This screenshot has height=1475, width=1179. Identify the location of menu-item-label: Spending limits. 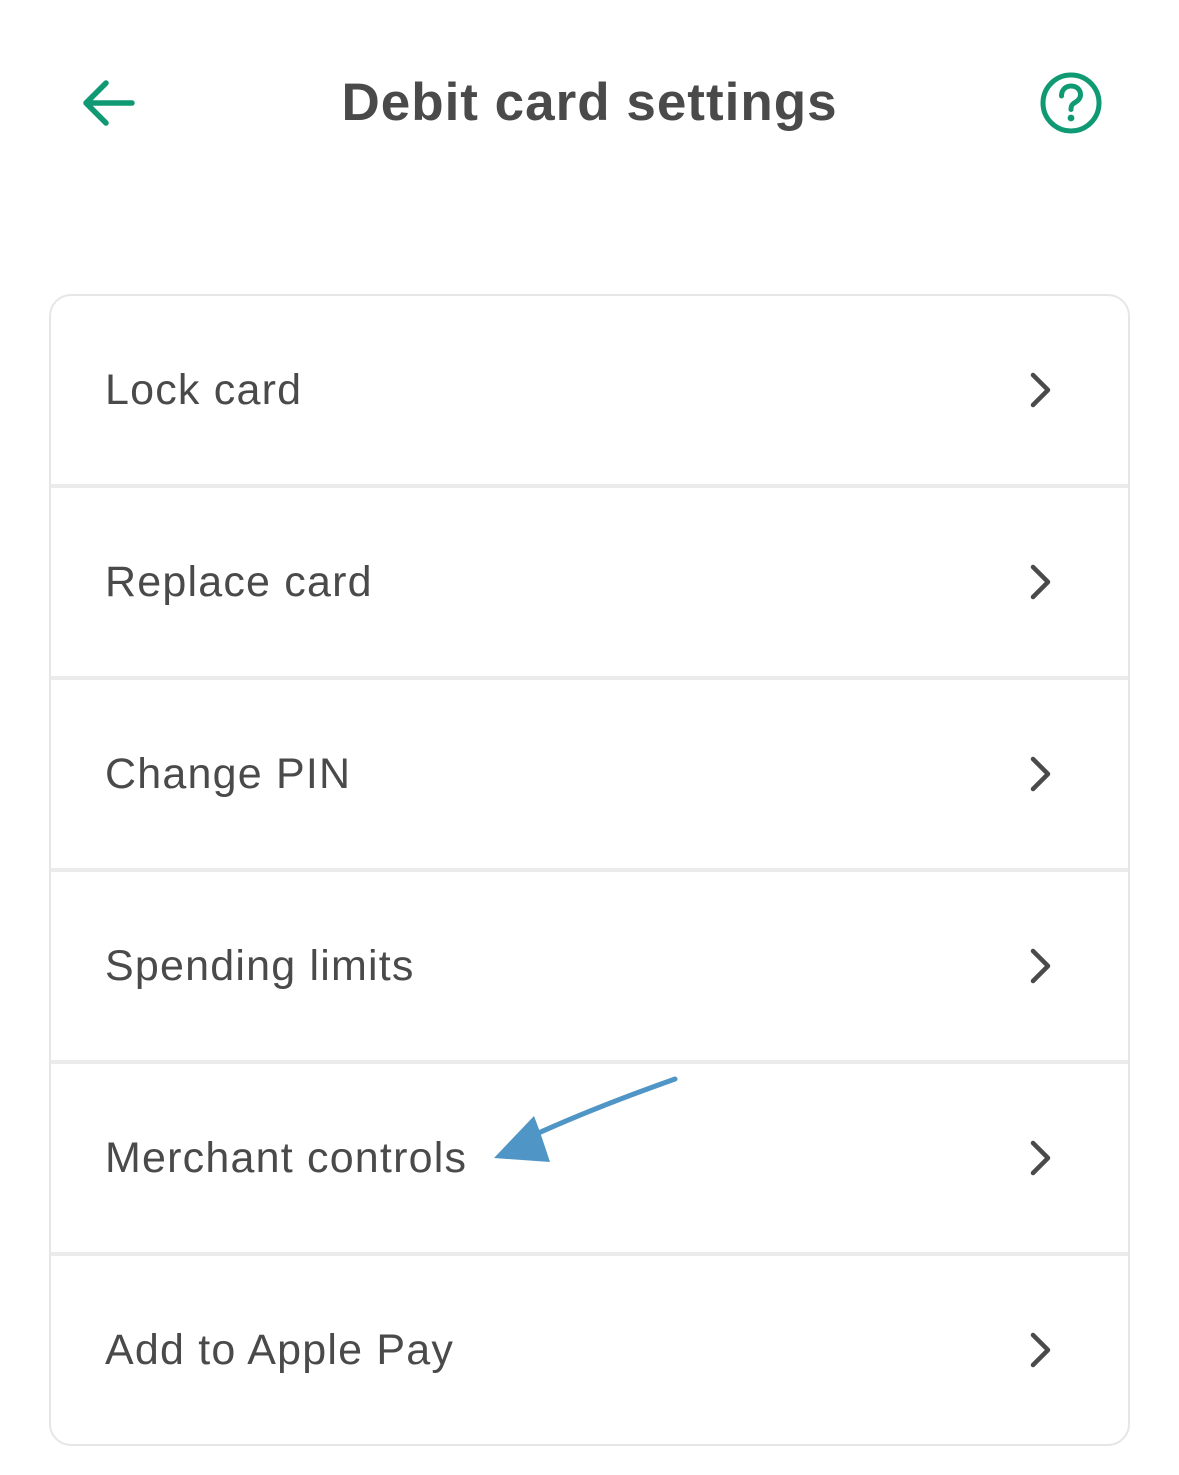
(260, 965).